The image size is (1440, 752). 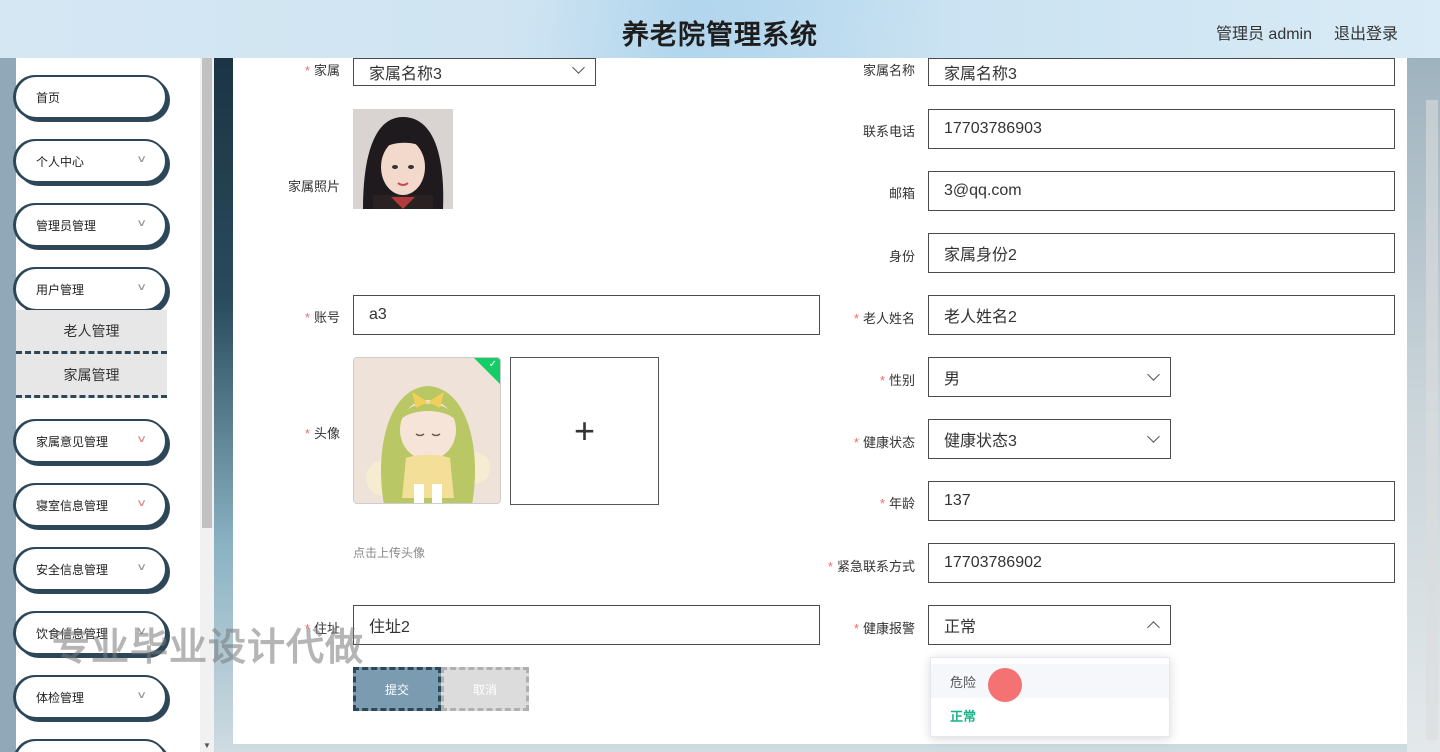 What do you see at coordinates (60, 161) in the screenshot?
I see `sidebar-item-label: 个人中心` at bounding box center [60, 161].